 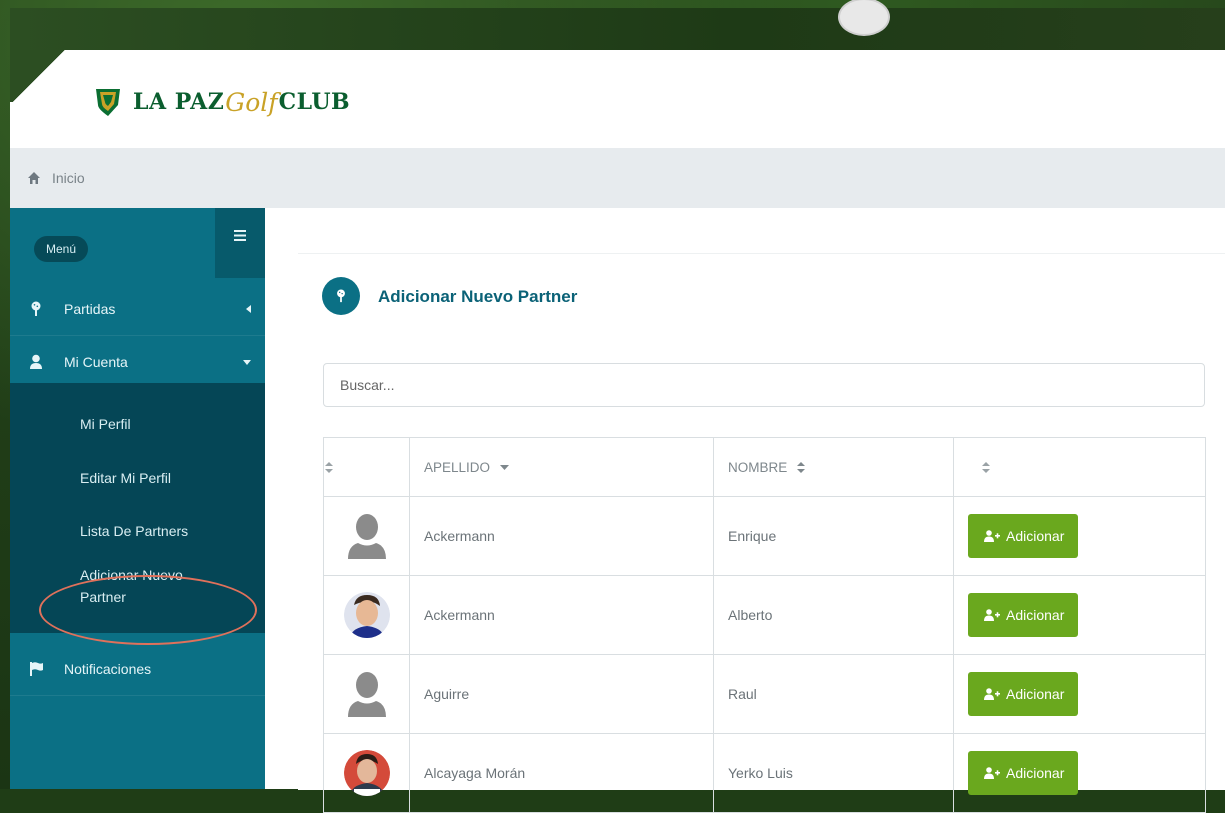 I want to click on chevron-left-icon, so click(x=248, y=309).